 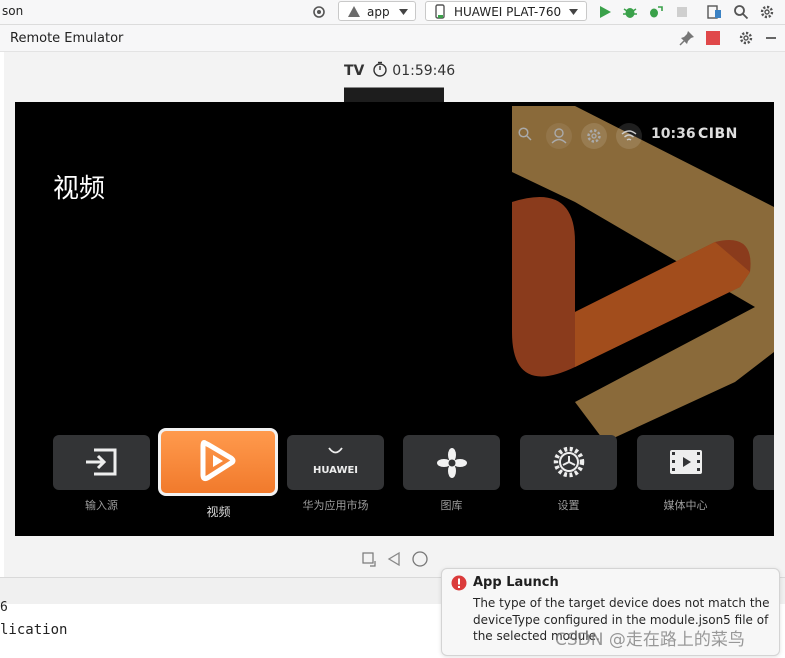 What do you see at coordinates (451, 505) in the screenshot?
I see `tile-label: 图库` at bounding box center [451, 505].